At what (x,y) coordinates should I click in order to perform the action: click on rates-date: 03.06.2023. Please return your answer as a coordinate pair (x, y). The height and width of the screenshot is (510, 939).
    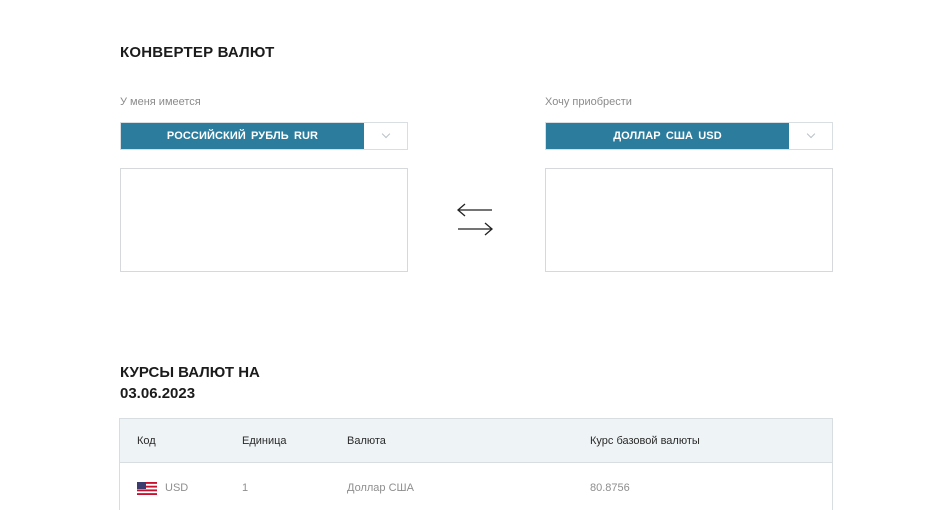
    Looking at the image, I should click on (158, 393).